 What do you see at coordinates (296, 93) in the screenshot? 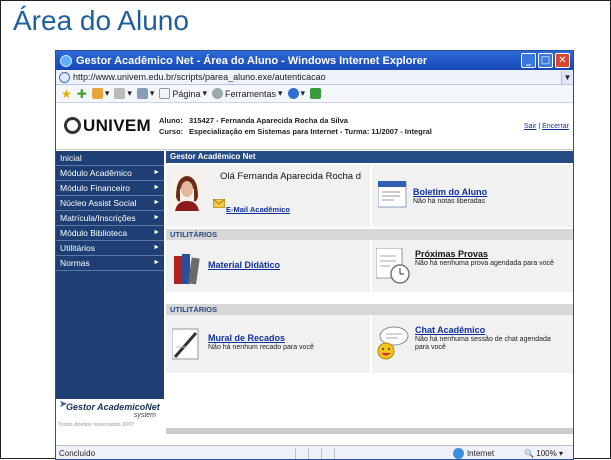
I see `help-button: ▾` at bounding box center [296, 93].